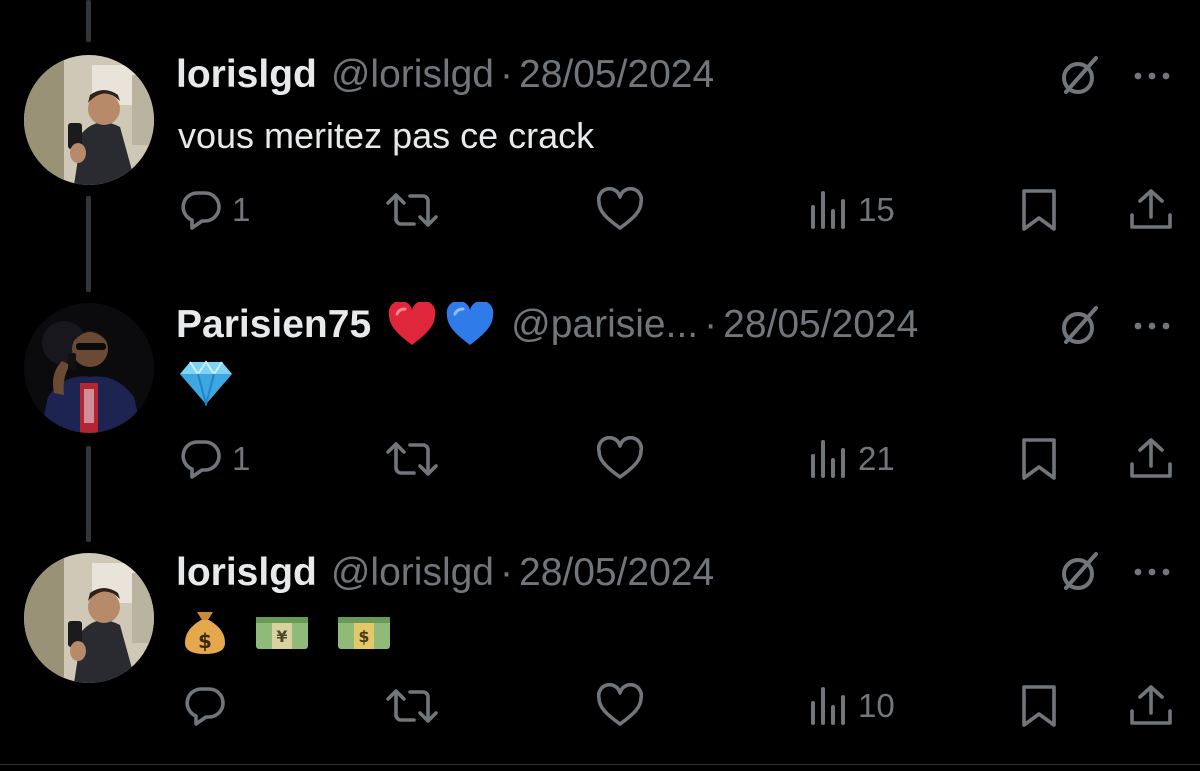 The image size is (1200, 771). I want to click on divider, so click(600, 764).